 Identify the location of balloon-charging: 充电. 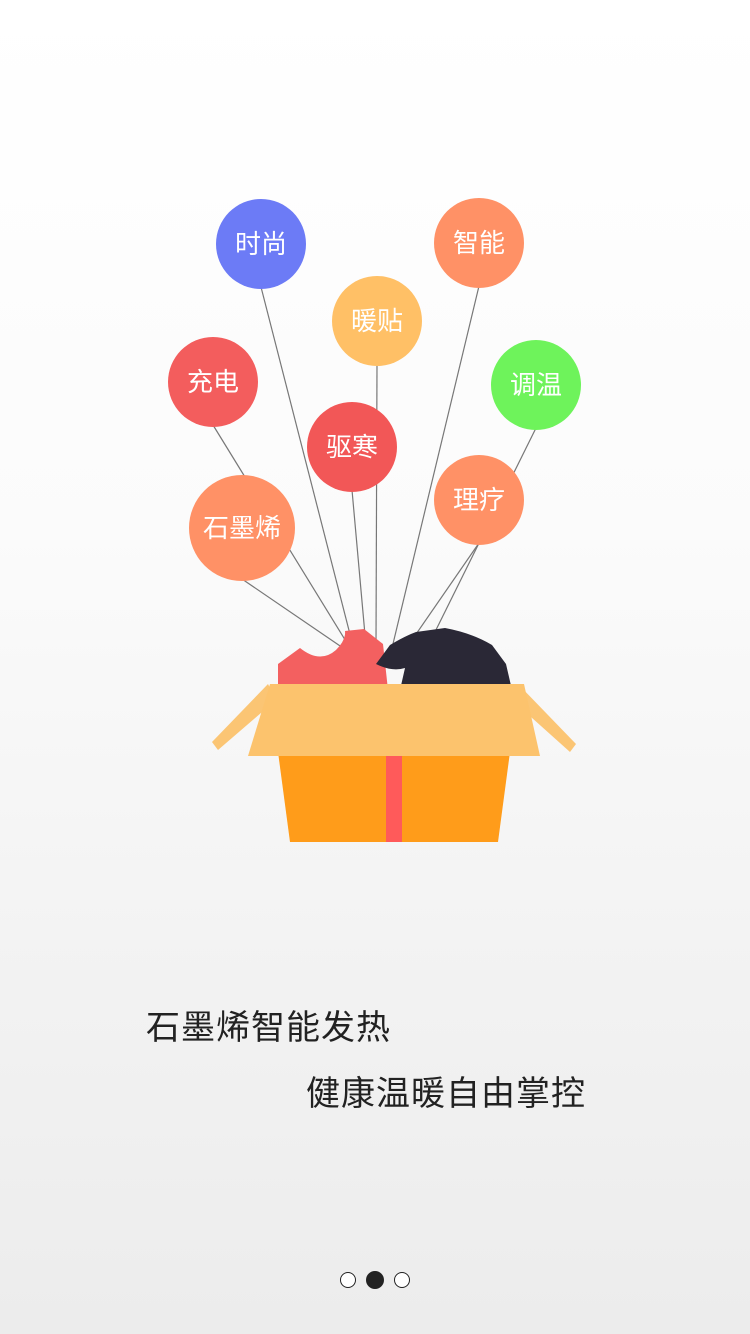
(213, 382).